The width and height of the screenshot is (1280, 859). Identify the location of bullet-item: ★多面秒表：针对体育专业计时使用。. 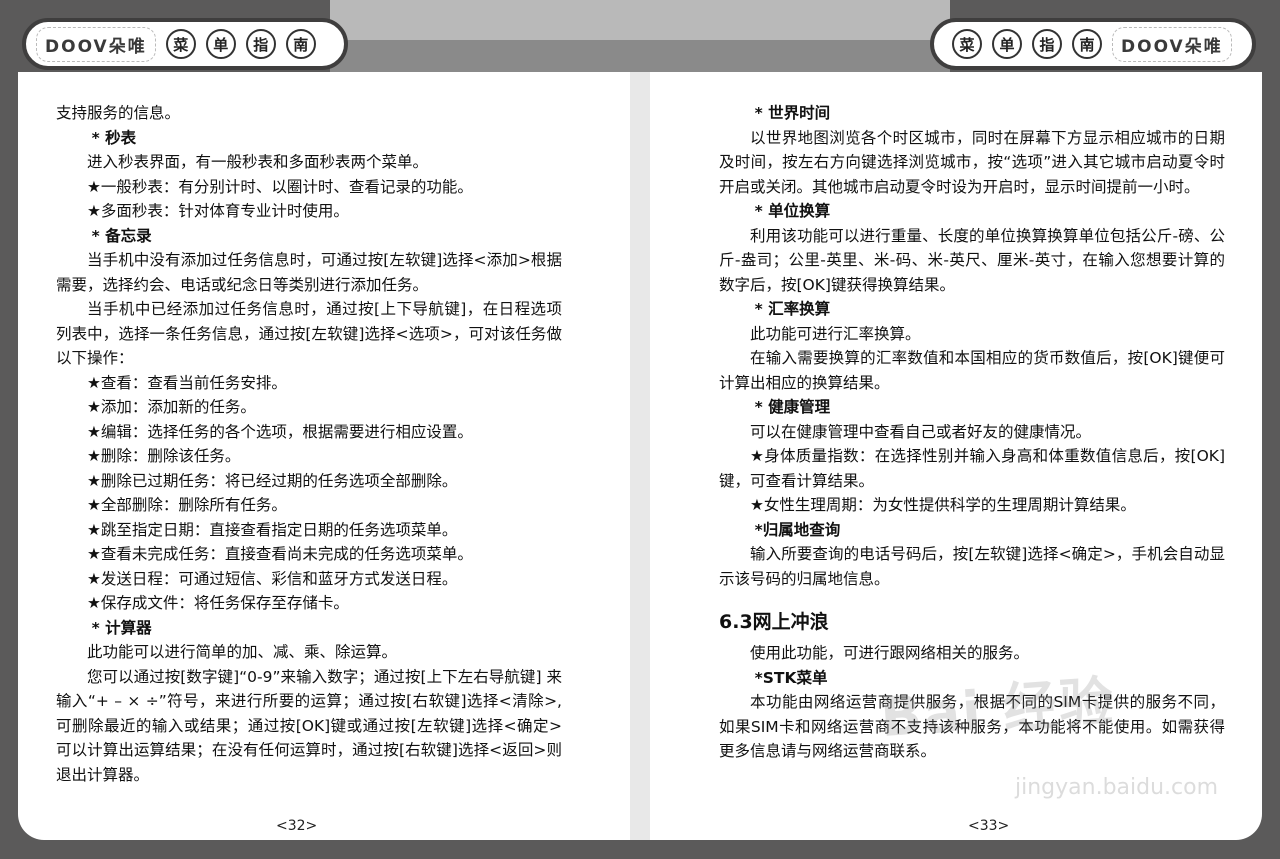
(218, 211).